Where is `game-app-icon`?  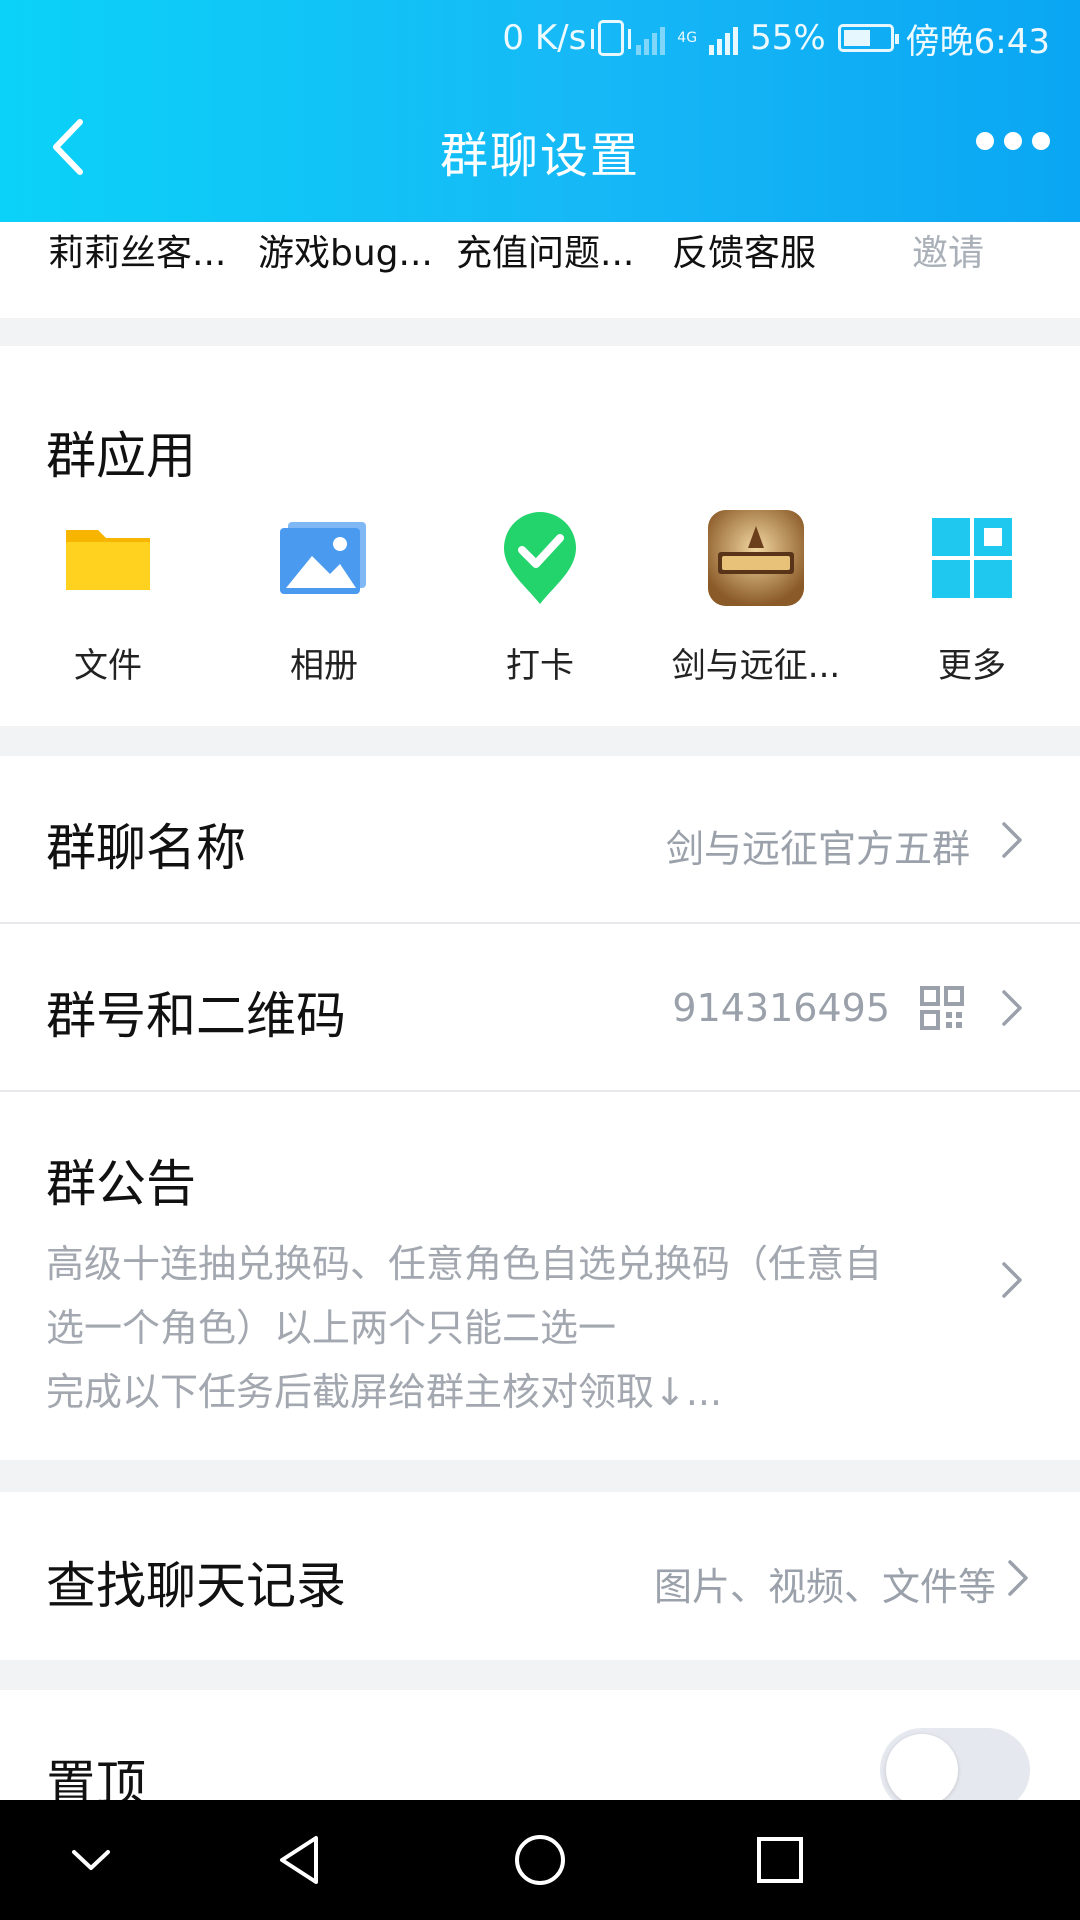
game-app-icon is located at coordinates (756, 558).